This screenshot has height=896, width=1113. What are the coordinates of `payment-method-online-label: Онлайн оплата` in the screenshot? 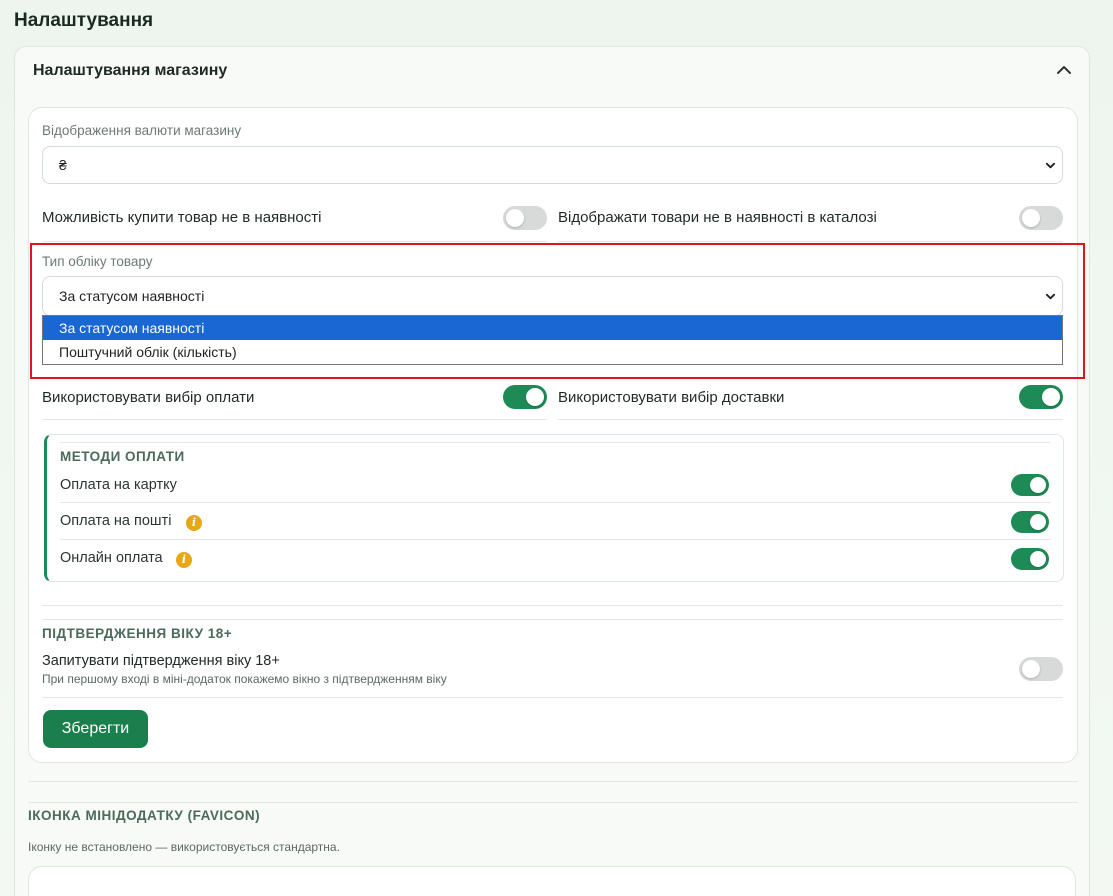 It's located at (111, 558).